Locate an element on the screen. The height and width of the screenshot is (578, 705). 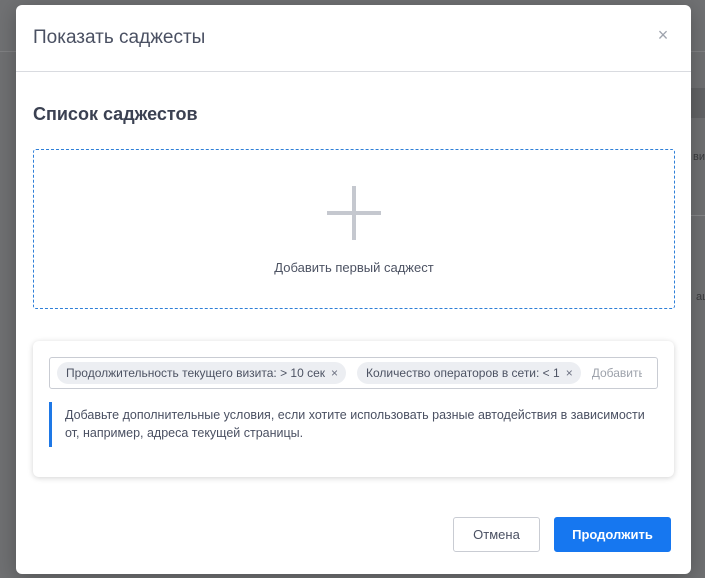
cancel-button: Отмена is located at coordinates (496, 534).